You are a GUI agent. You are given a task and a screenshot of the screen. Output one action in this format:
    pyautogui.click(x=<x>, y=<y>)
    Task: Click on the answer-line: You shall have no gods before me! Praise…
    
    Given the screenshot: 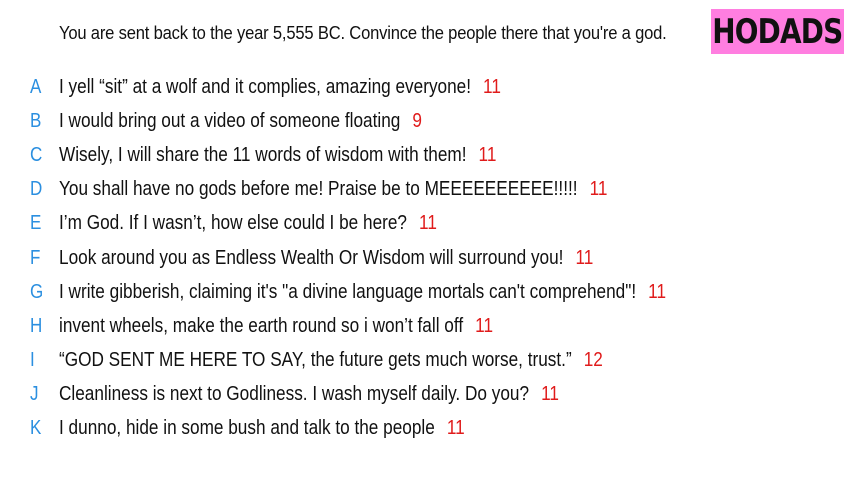 What is the action you would take?
    pyautogui.click(x=333, y=189)
    